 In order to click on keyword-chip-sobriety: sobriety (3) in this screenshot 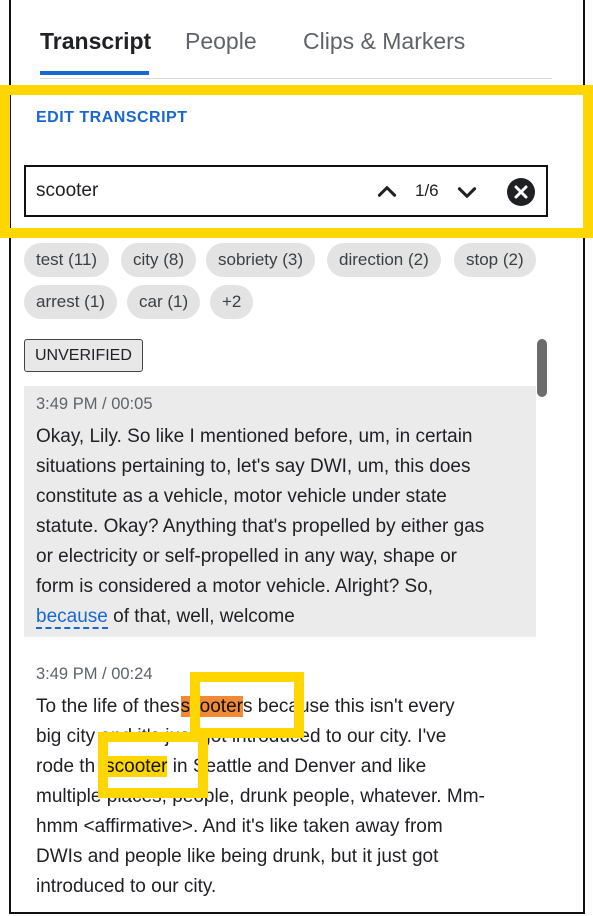, I will do `click(261, 260)`.